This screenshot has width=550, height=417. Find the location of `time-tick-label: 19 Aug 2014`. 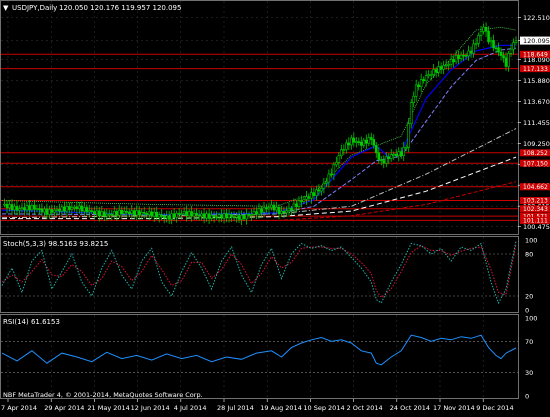

time-tick-label: 19 Aug 2014 is located at coordinates (281, 408).